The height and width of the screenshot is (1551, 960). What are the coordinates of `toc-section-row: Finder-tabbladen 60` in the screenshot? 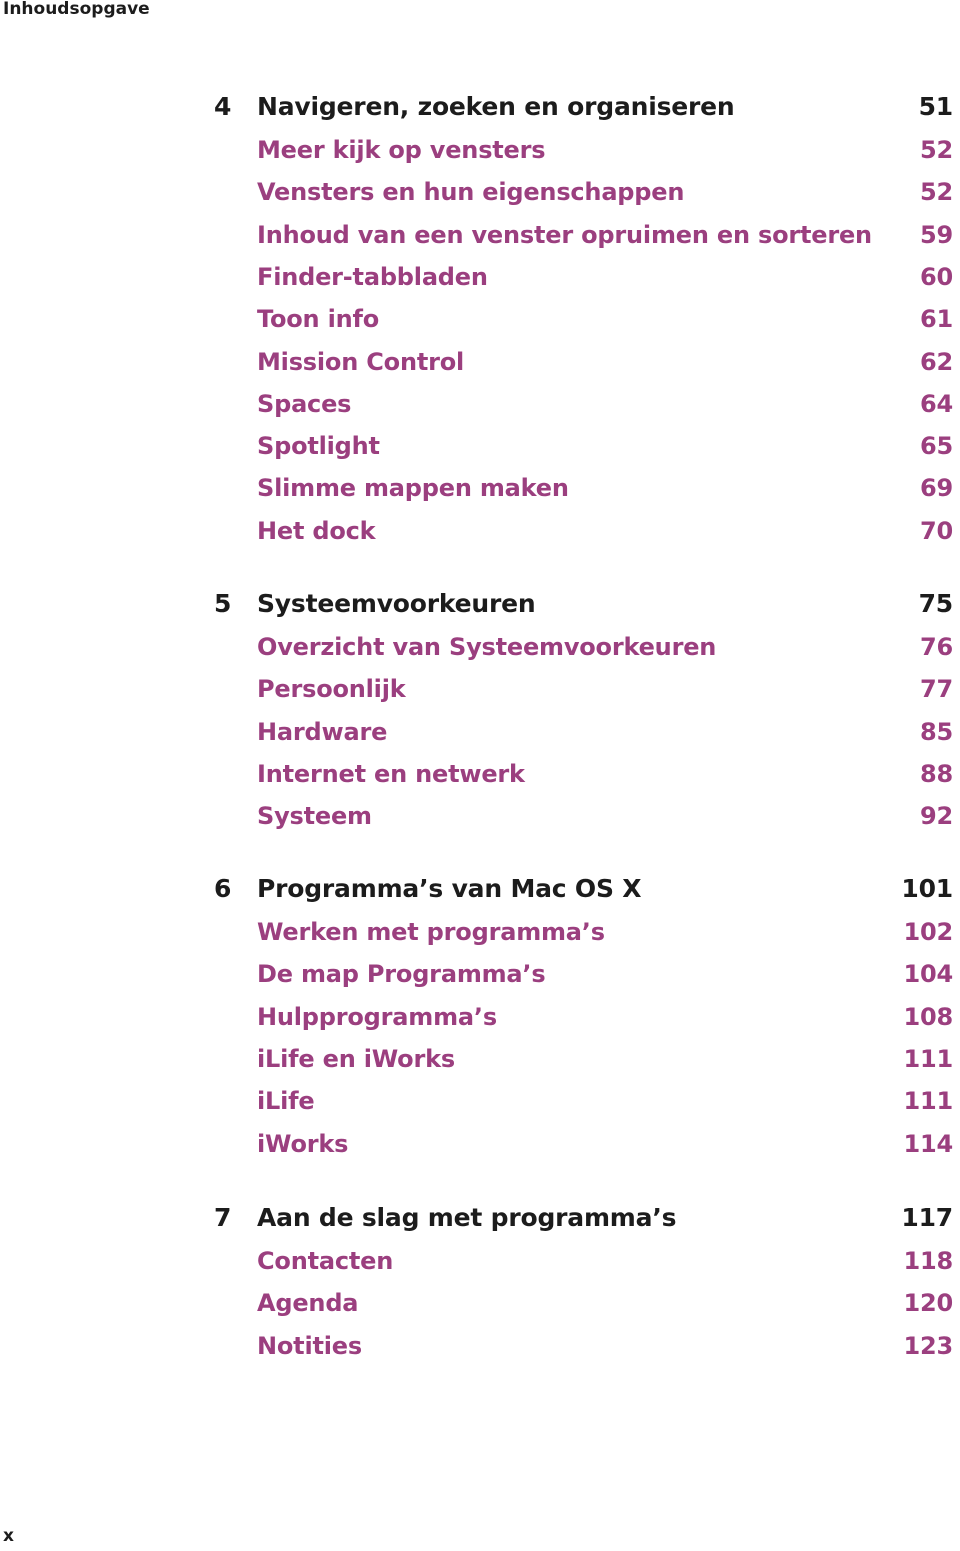 It's located at (480, 283).